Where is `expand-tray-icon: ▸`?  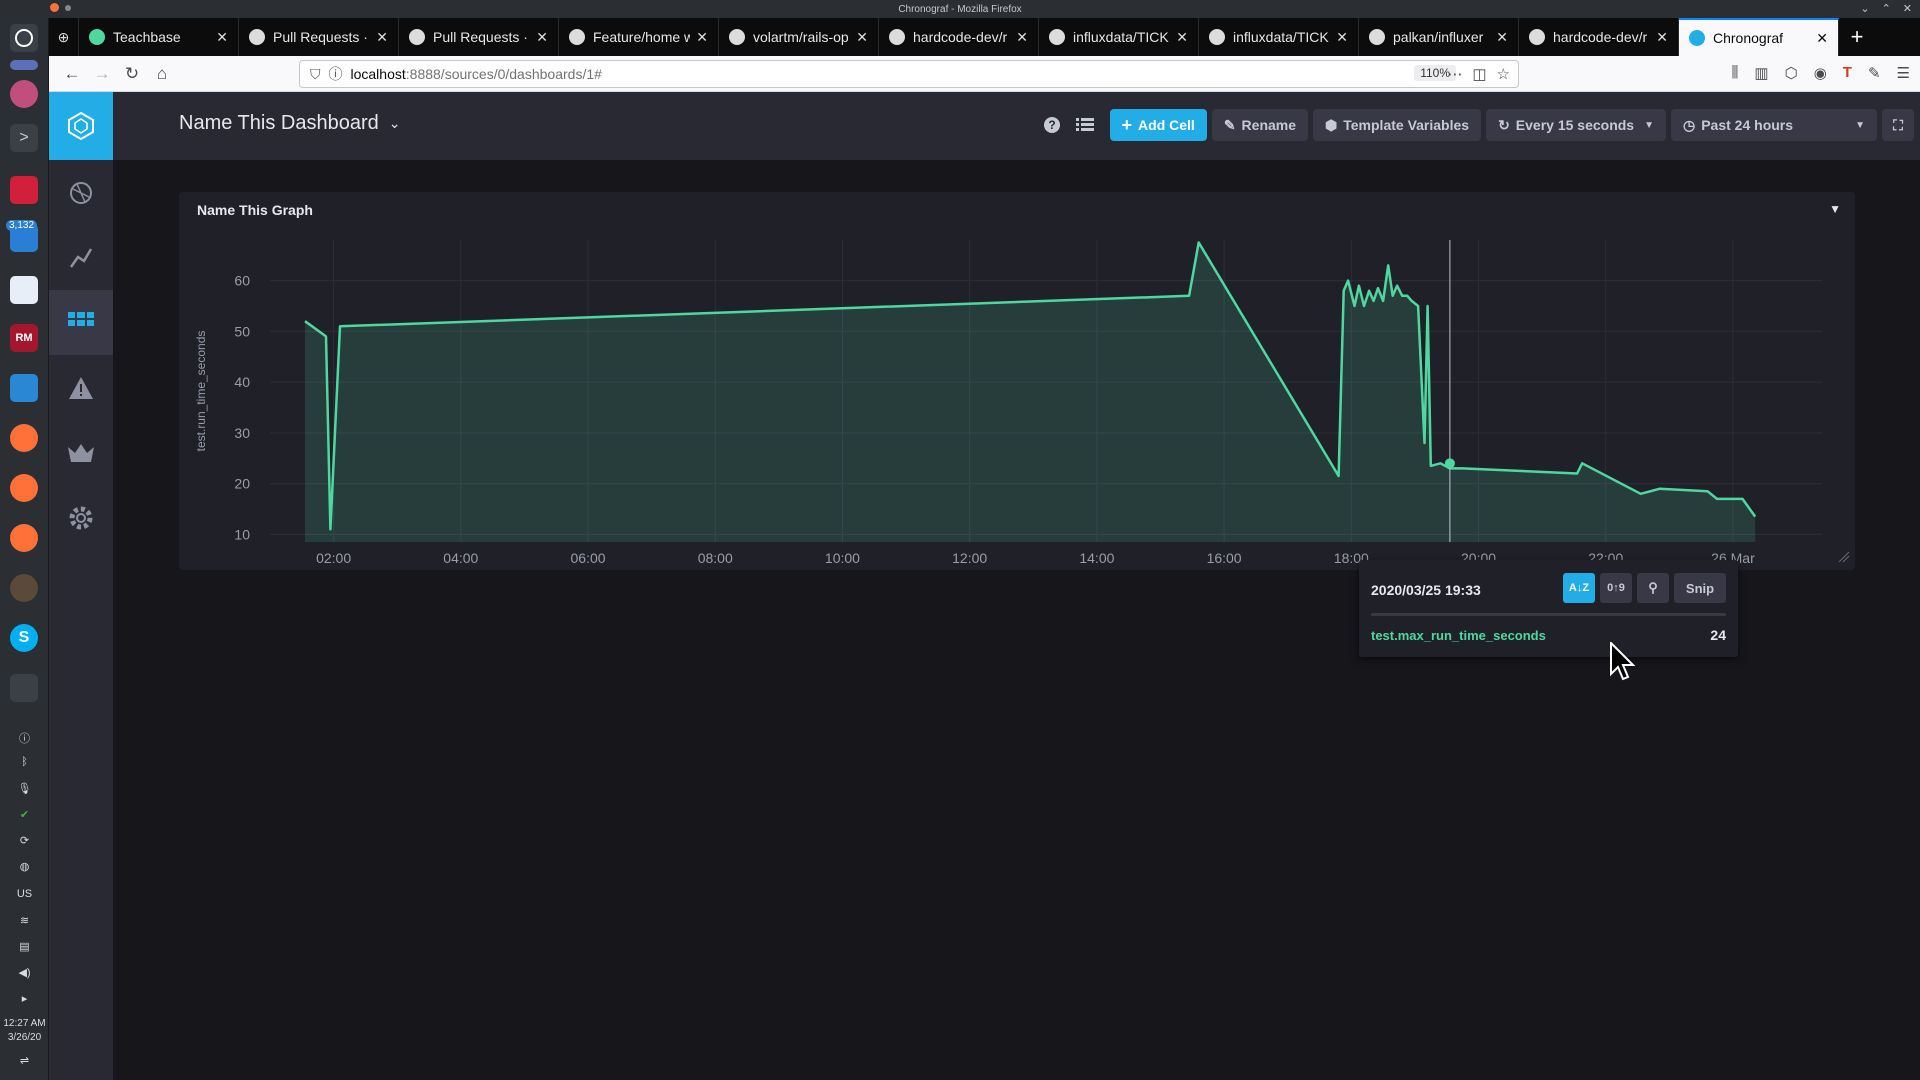 expand-tray-icon: ▸ is located at coordinates (24, 998).